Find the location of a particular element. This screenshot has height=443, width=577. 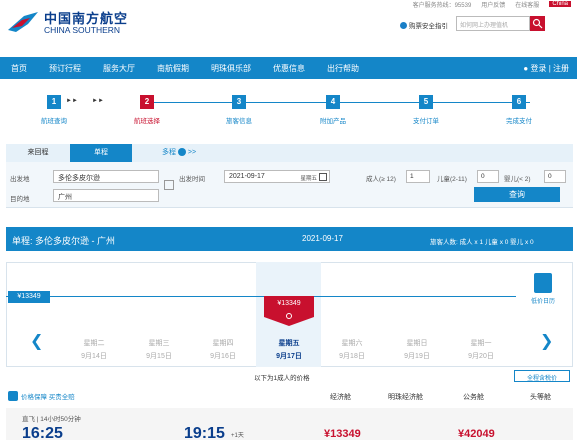

step-4: 4 is located at coordinates (333, 102).